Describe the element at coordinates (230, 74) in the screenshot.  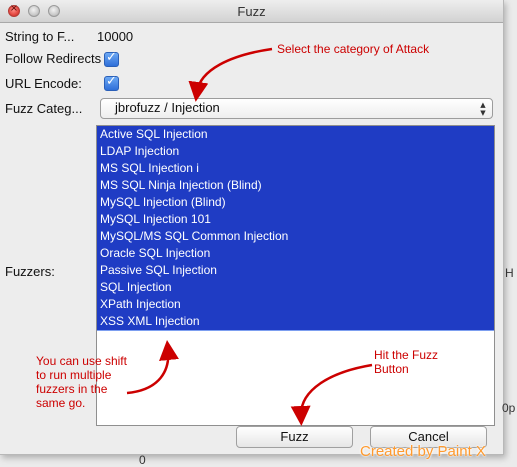
I see `category-arrow` at that location.